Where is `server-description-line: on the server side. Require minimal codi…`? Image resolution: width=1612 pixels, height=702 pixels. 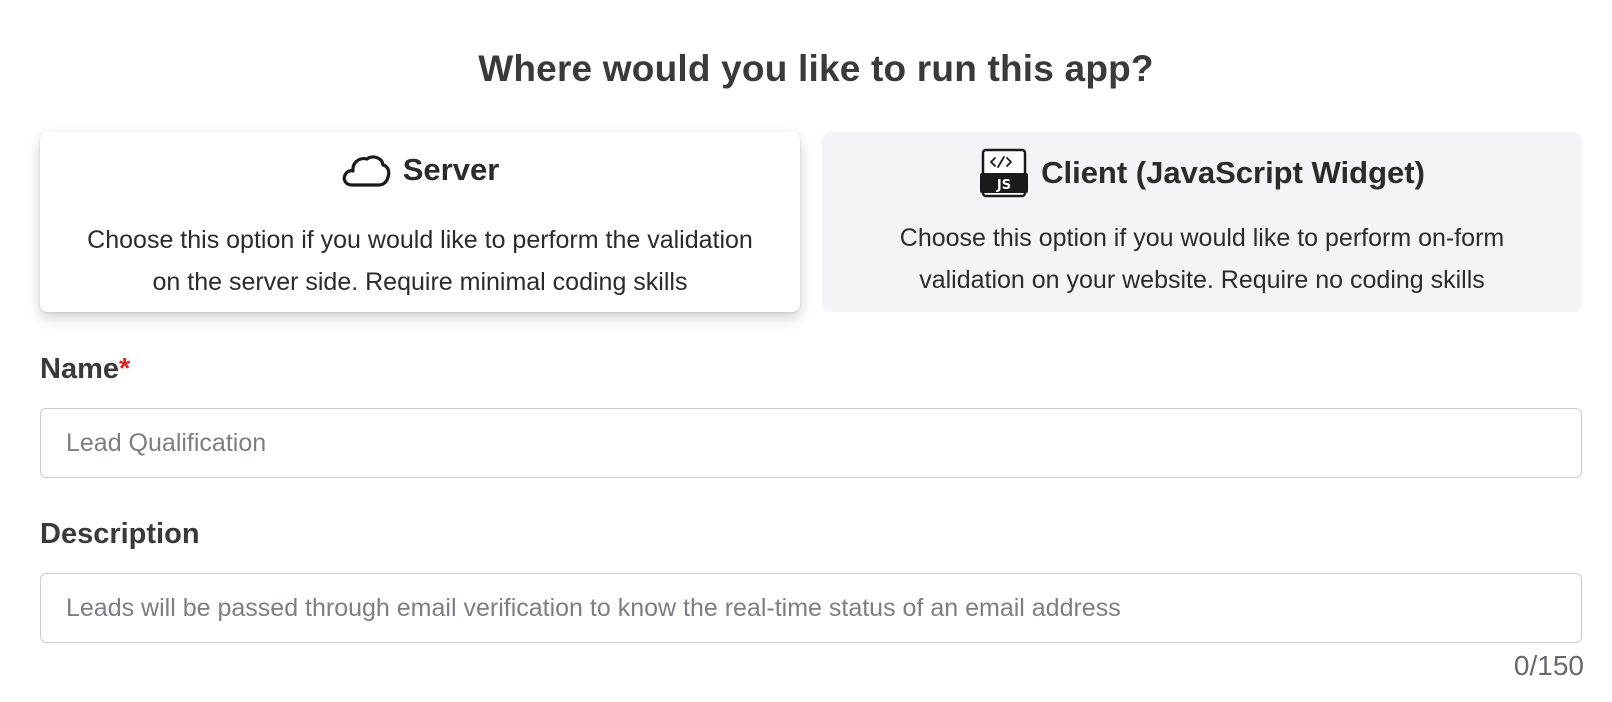
server-description-line: on the server side. Require minimal codi… is located at coordinates (420, 282).